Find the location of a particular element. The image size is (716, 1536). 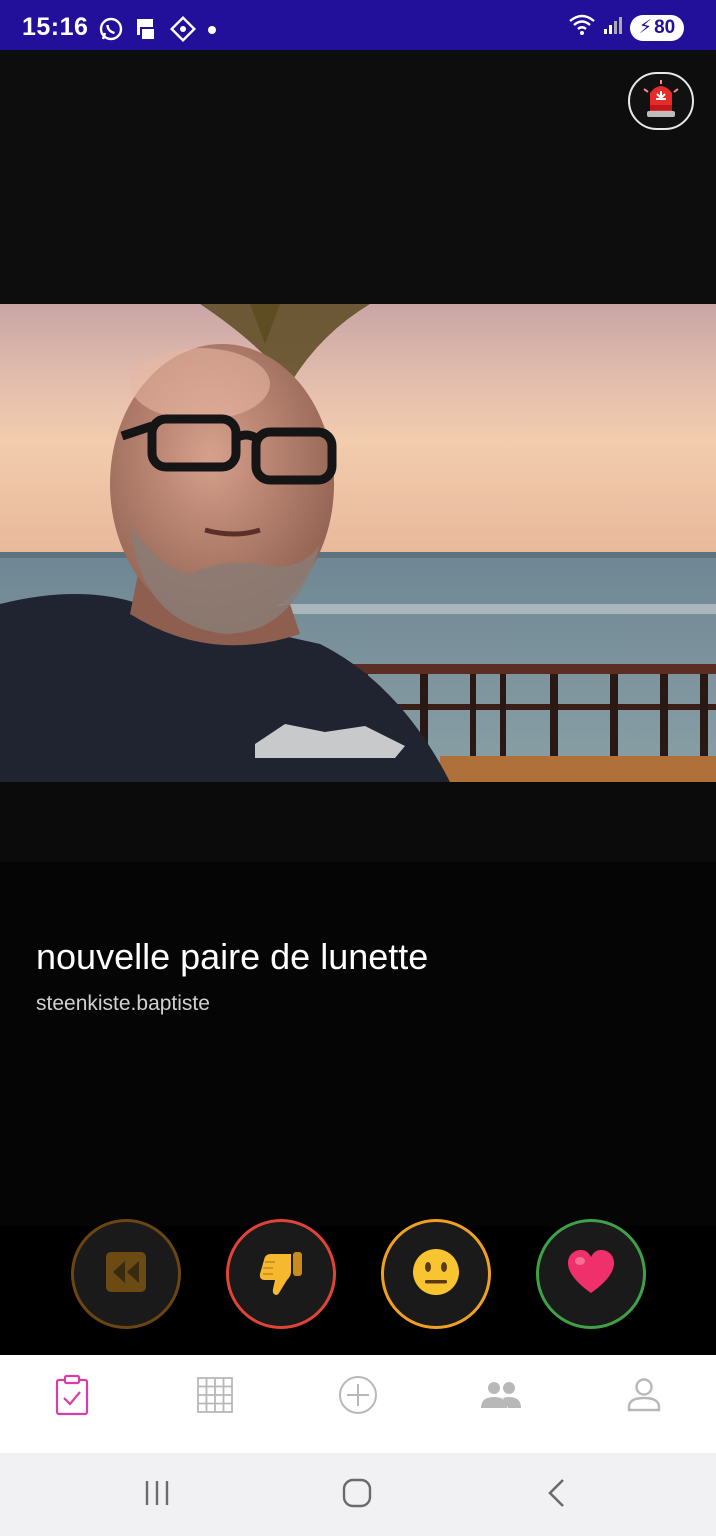

heart-icon is located at coordinates (591, 1274).